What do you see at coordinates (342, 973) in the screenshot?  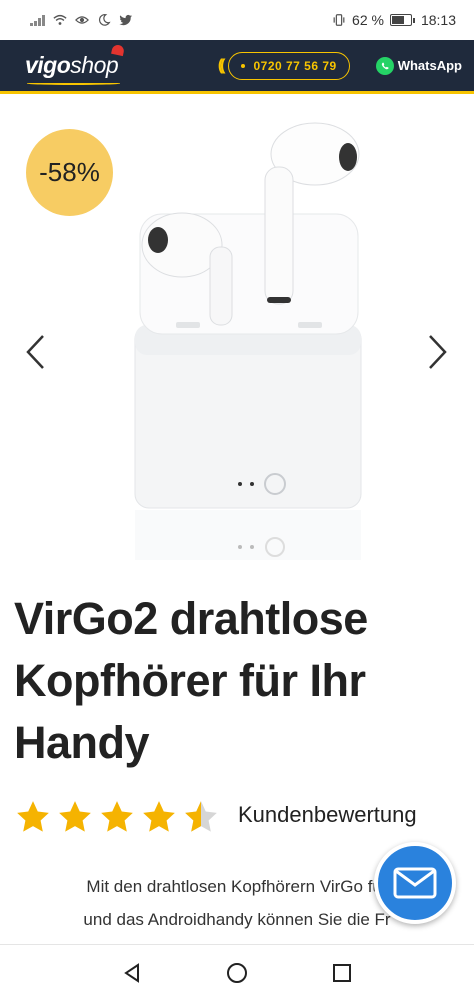 I see `recents-icon` at bounding box center [342, 973].